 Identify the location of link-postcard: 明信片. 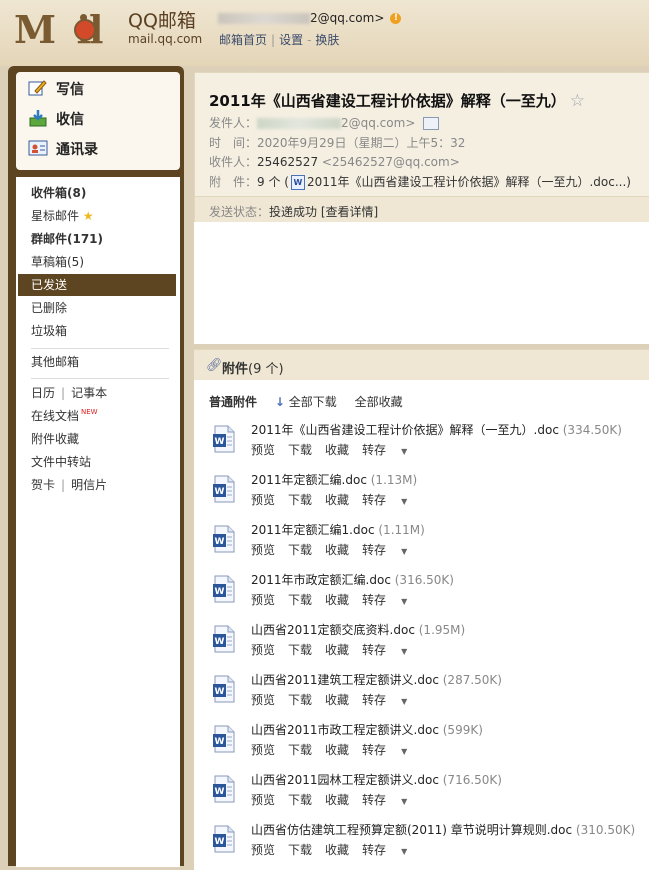
(89, 485).